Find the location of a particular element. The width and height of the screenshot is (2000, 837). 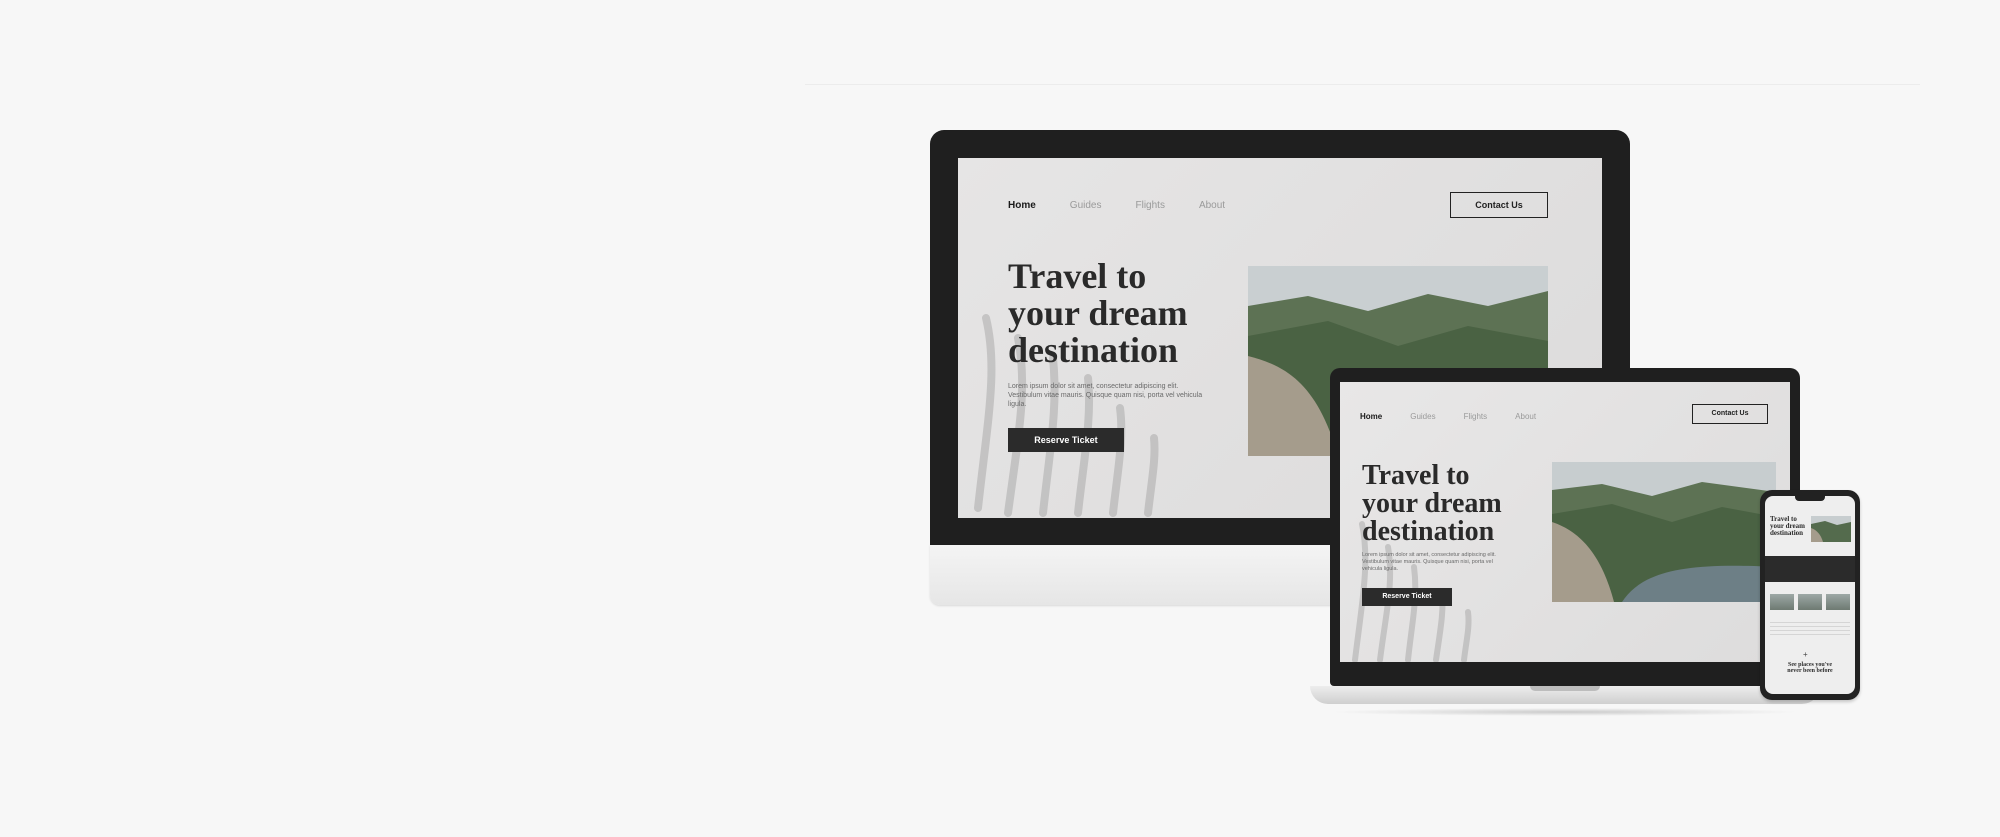

laptop-notch is located at coordinates (1565, 688).